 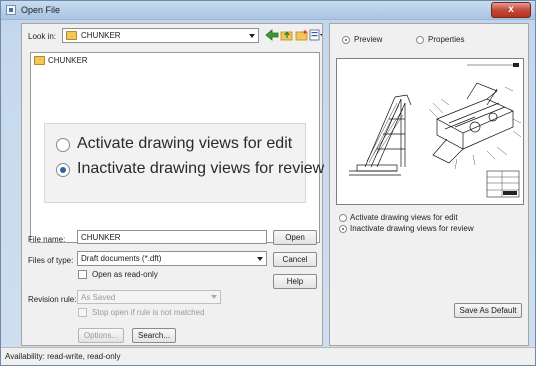 What do you see at coordinates (41, 10) in the screenshot?
I see `window-title: Open File` at bounding box center [41, 10].